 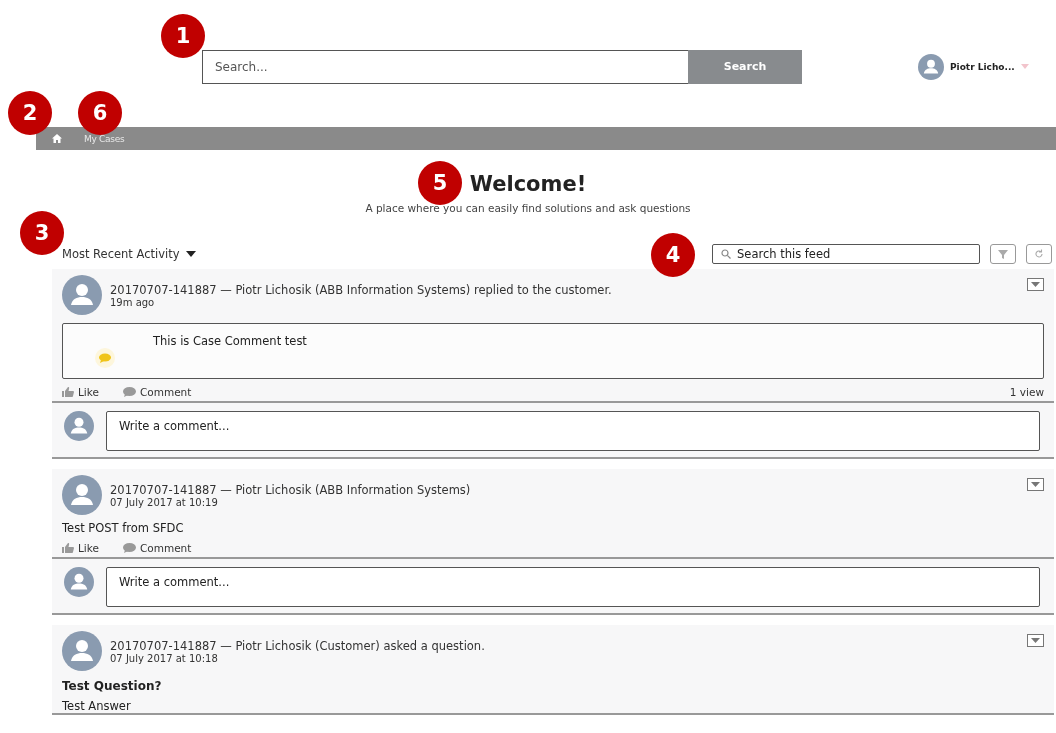 I want to click on search-icon, so click(x=726, y=254).